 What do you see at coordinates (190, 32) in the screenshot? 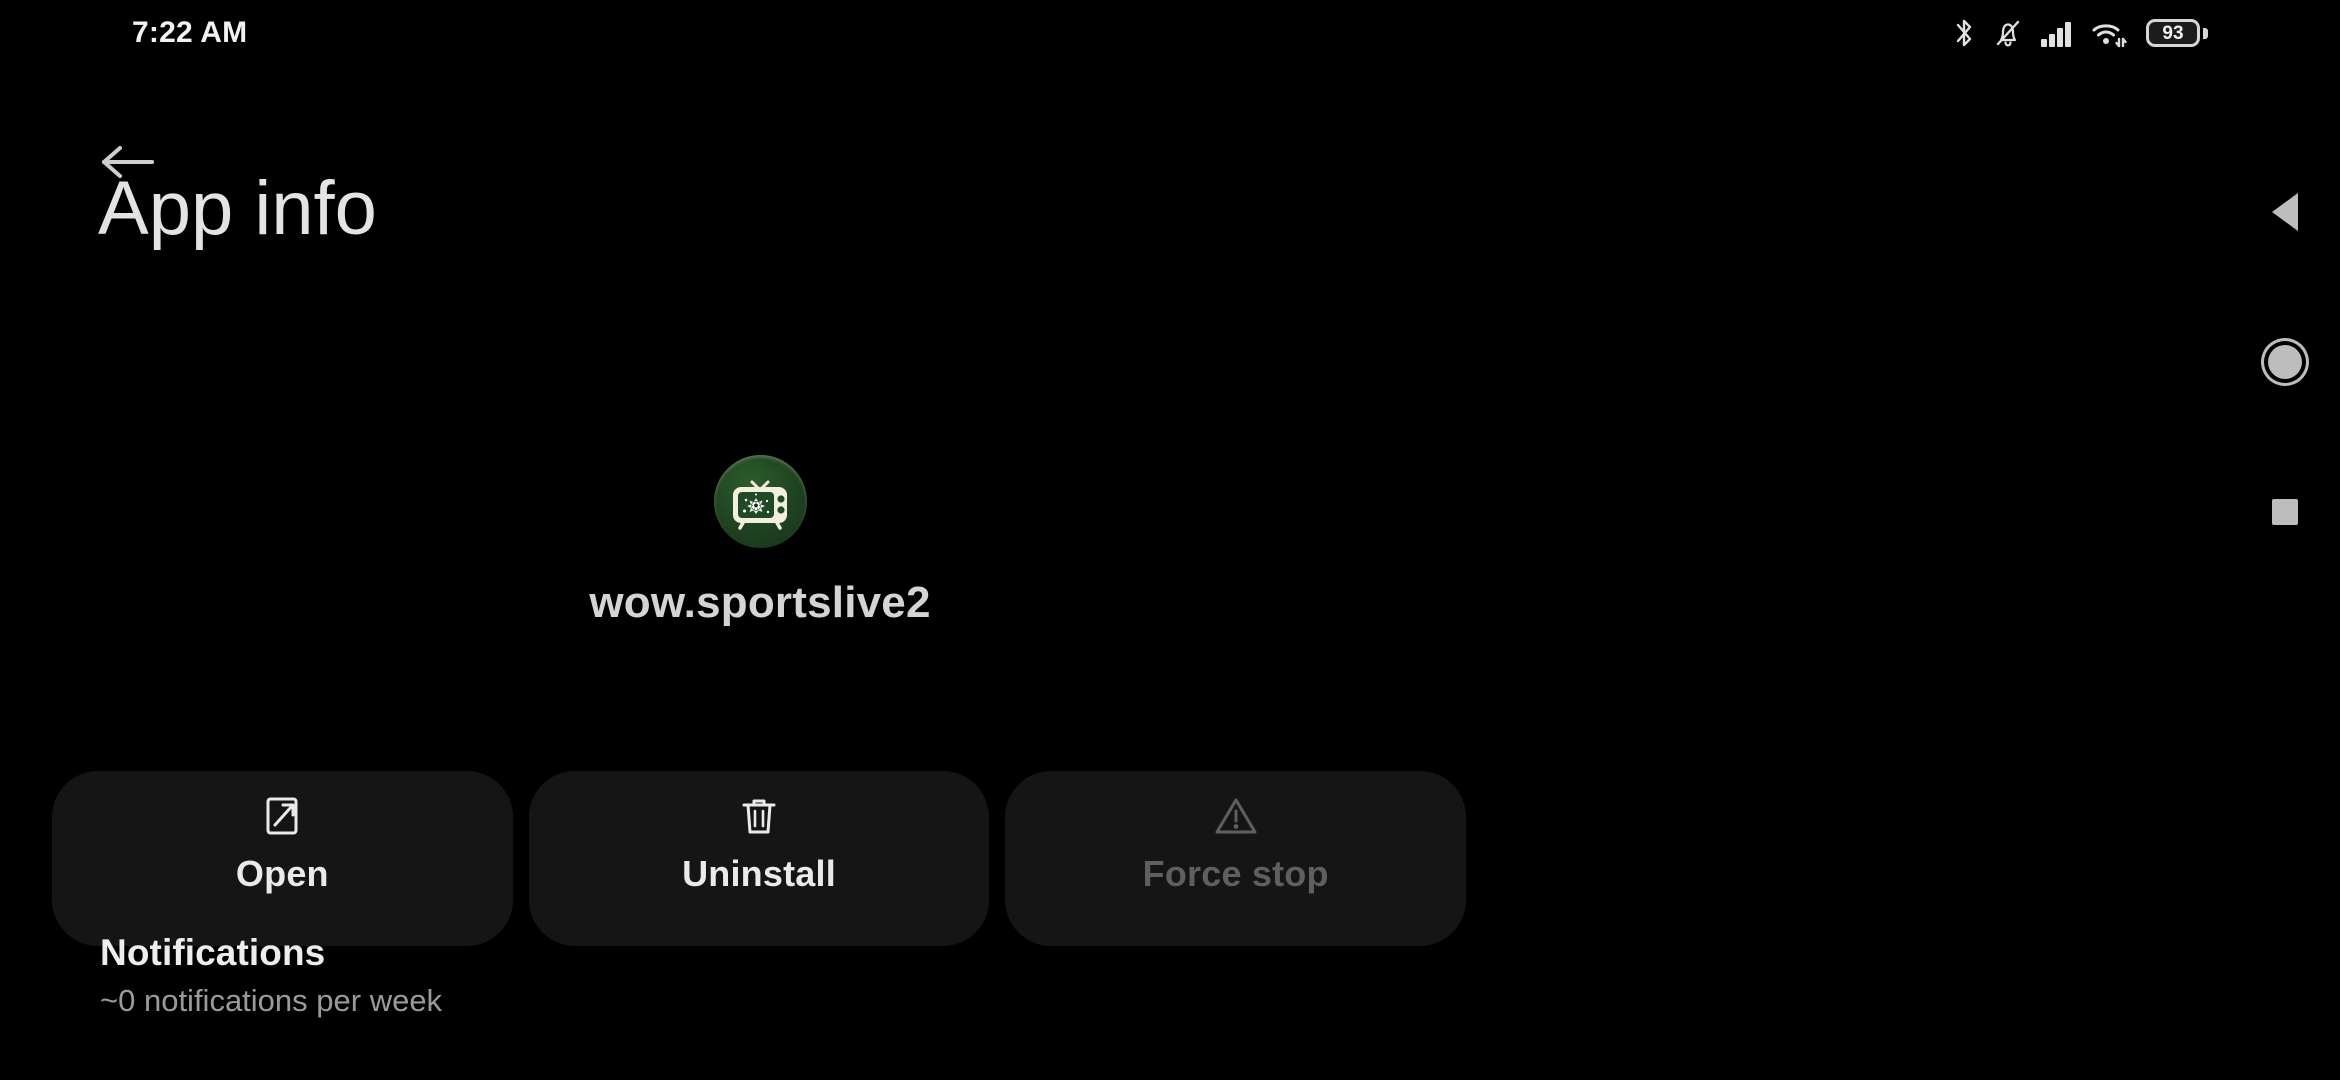
I see `status-bar-clock: 7:22 AM` at bounding box center [190, 32].